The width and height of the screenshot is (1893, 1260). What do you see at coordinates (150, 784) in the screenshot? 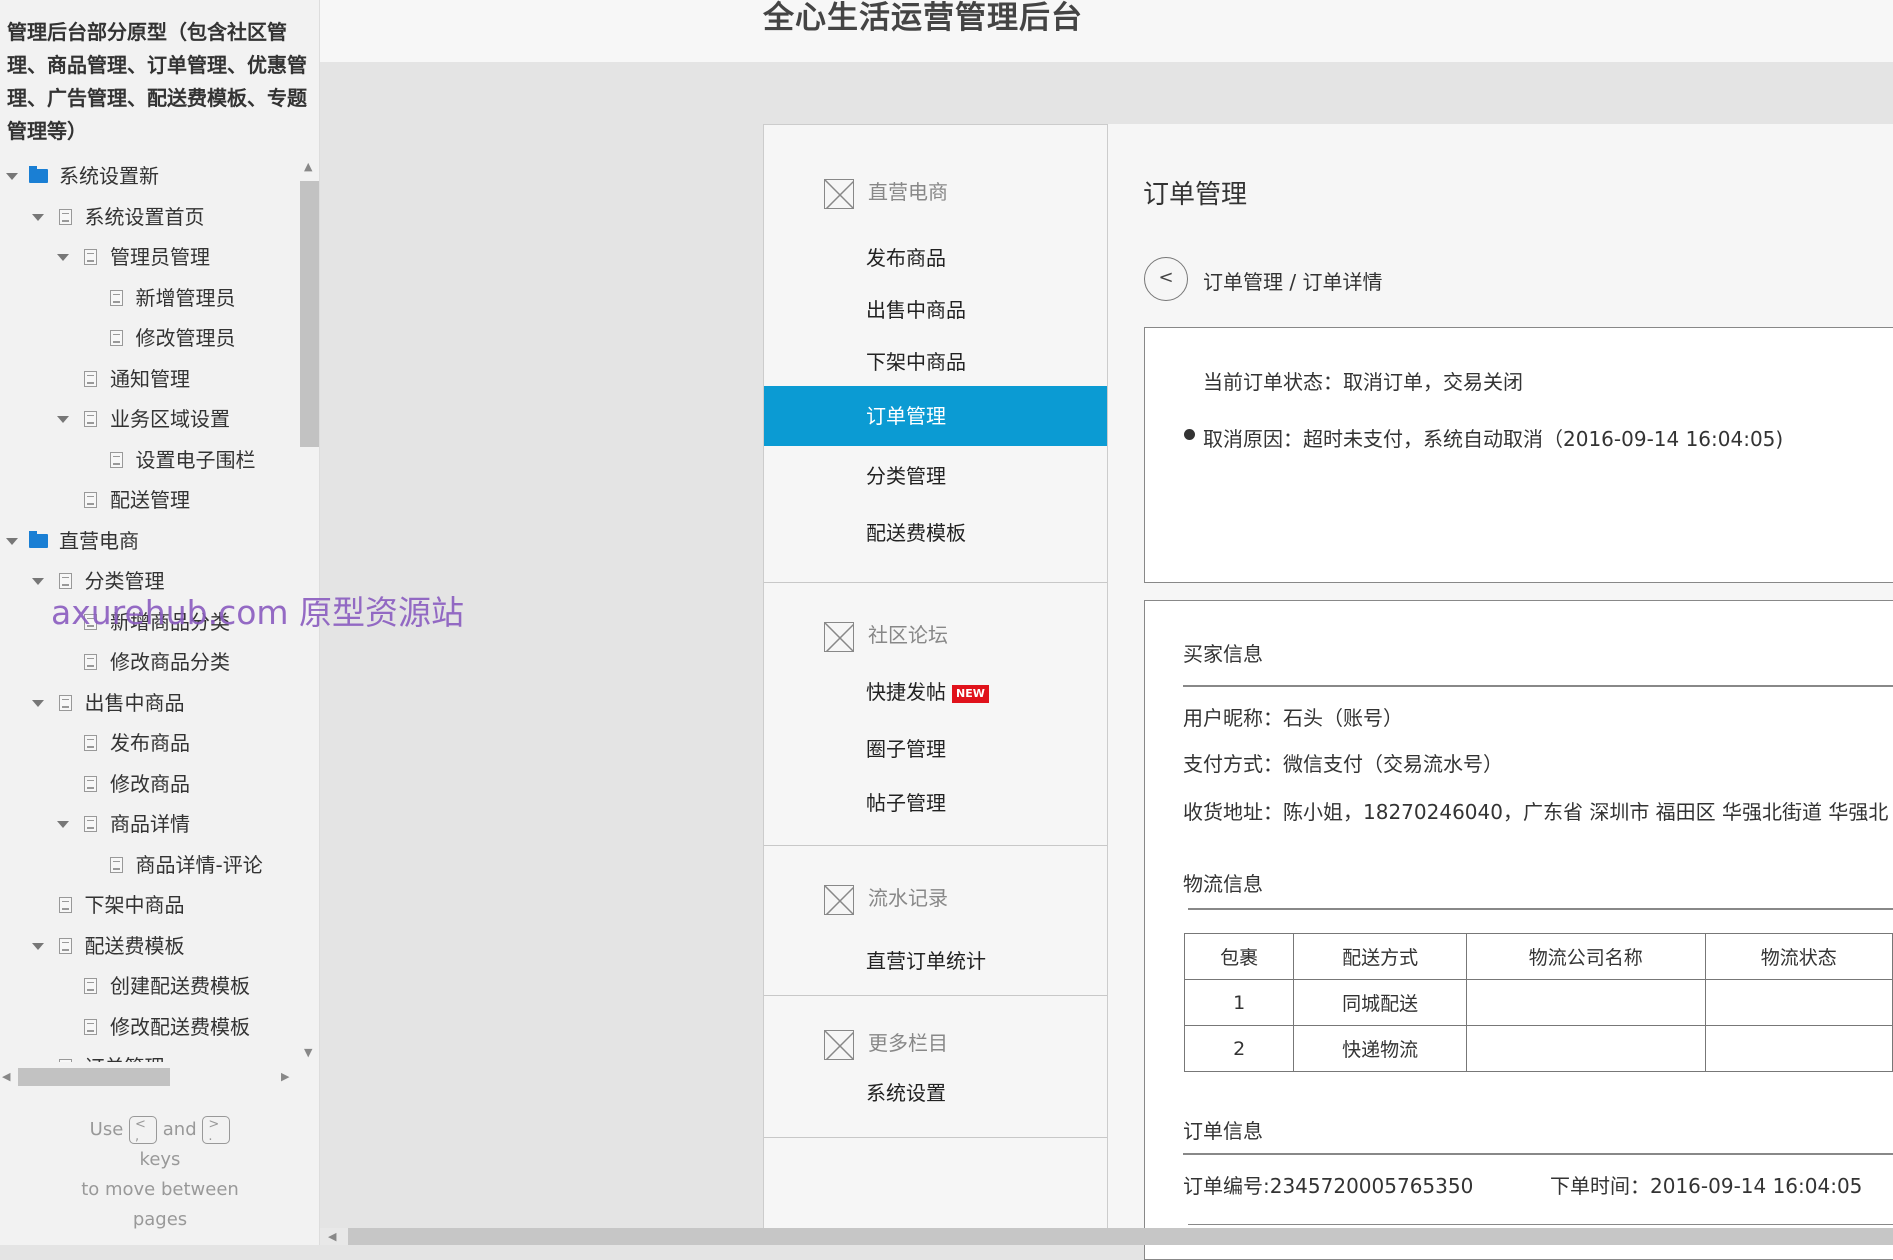
I see `tree-item: 修改商品` at bounding box center [150, 784].